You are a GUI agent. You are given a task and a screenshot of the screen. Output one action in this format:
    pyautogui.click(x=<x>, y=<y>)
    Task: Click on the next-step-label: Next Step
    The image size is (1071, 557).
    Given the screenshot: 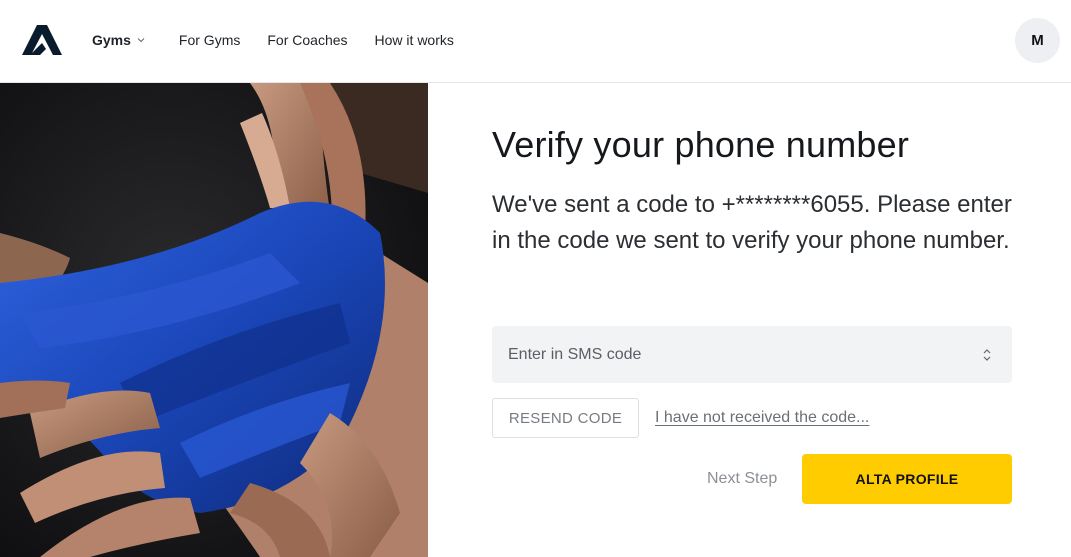 What is the action you would take?
    pyautogui.click(x=742, y=478)
    